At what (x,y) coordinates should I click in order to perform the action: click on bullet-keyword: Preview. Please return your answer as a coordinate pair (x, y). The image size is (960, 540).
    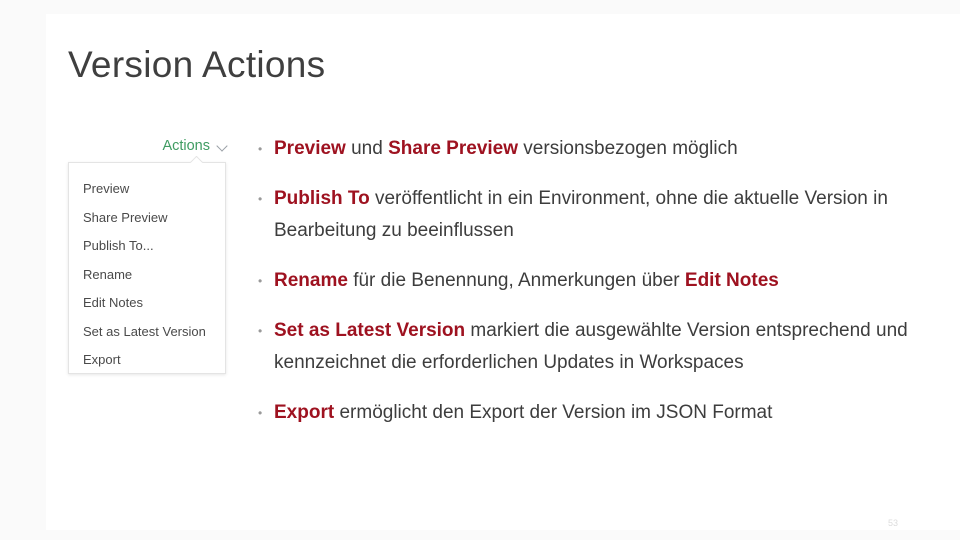
    Looking at the image, I should click on (310, 148).